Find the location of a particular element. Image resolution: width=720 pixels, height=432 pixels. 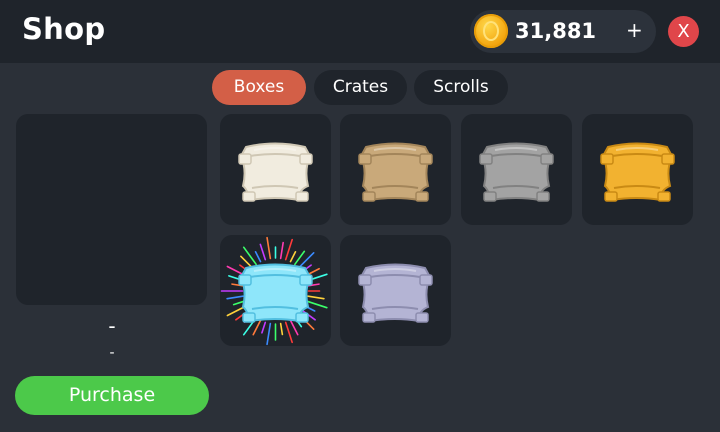

shop-item-brown-box is located at coordinates (395, 169).